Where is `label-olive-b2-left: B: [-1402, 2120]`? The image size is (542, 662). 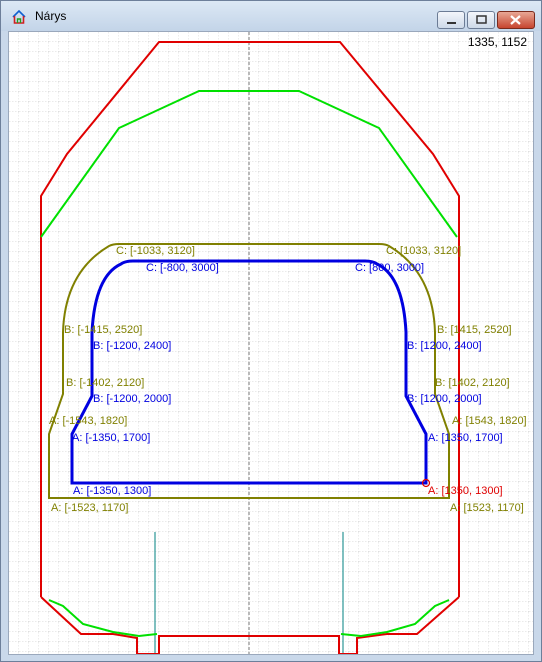 label-olive-b2-left: B: [-1402, 2120] is located at coordinates (105, 383).